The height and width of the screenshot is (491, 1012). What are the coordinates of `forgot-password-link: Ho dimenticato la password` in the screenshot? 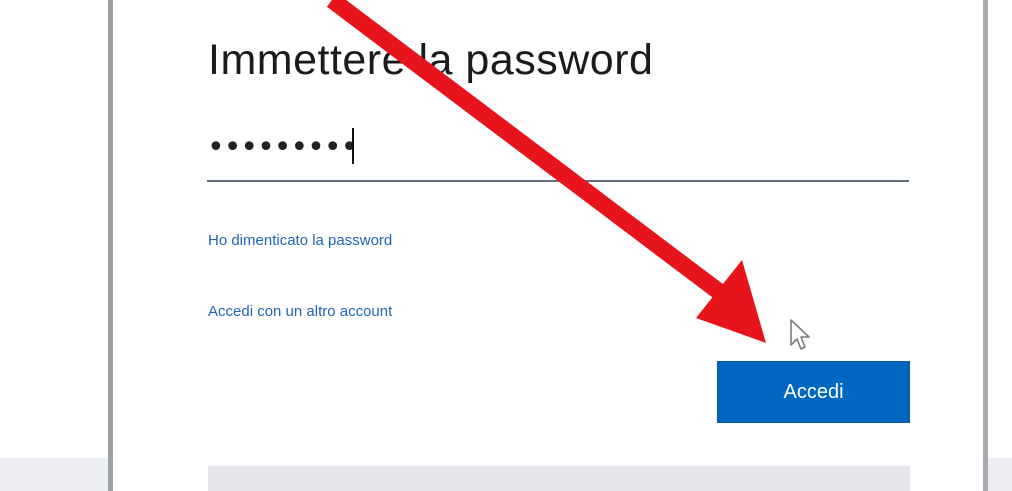 It's located at (300, 240).